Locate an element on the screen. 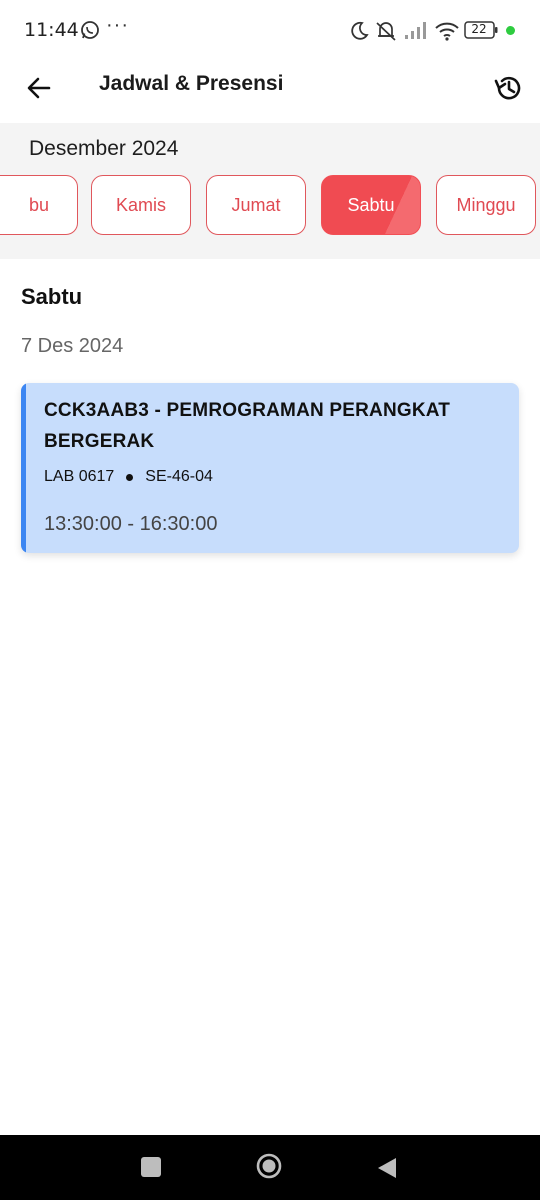 This screenshot has width=540, height=1200. system-nav-bar is located at coordinates (270, 1167).